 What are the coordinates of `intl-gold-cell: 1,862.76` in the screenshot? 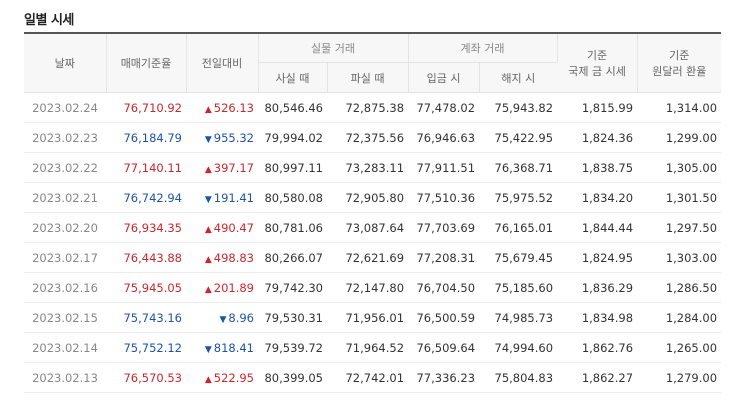 It's located at (597, 347).